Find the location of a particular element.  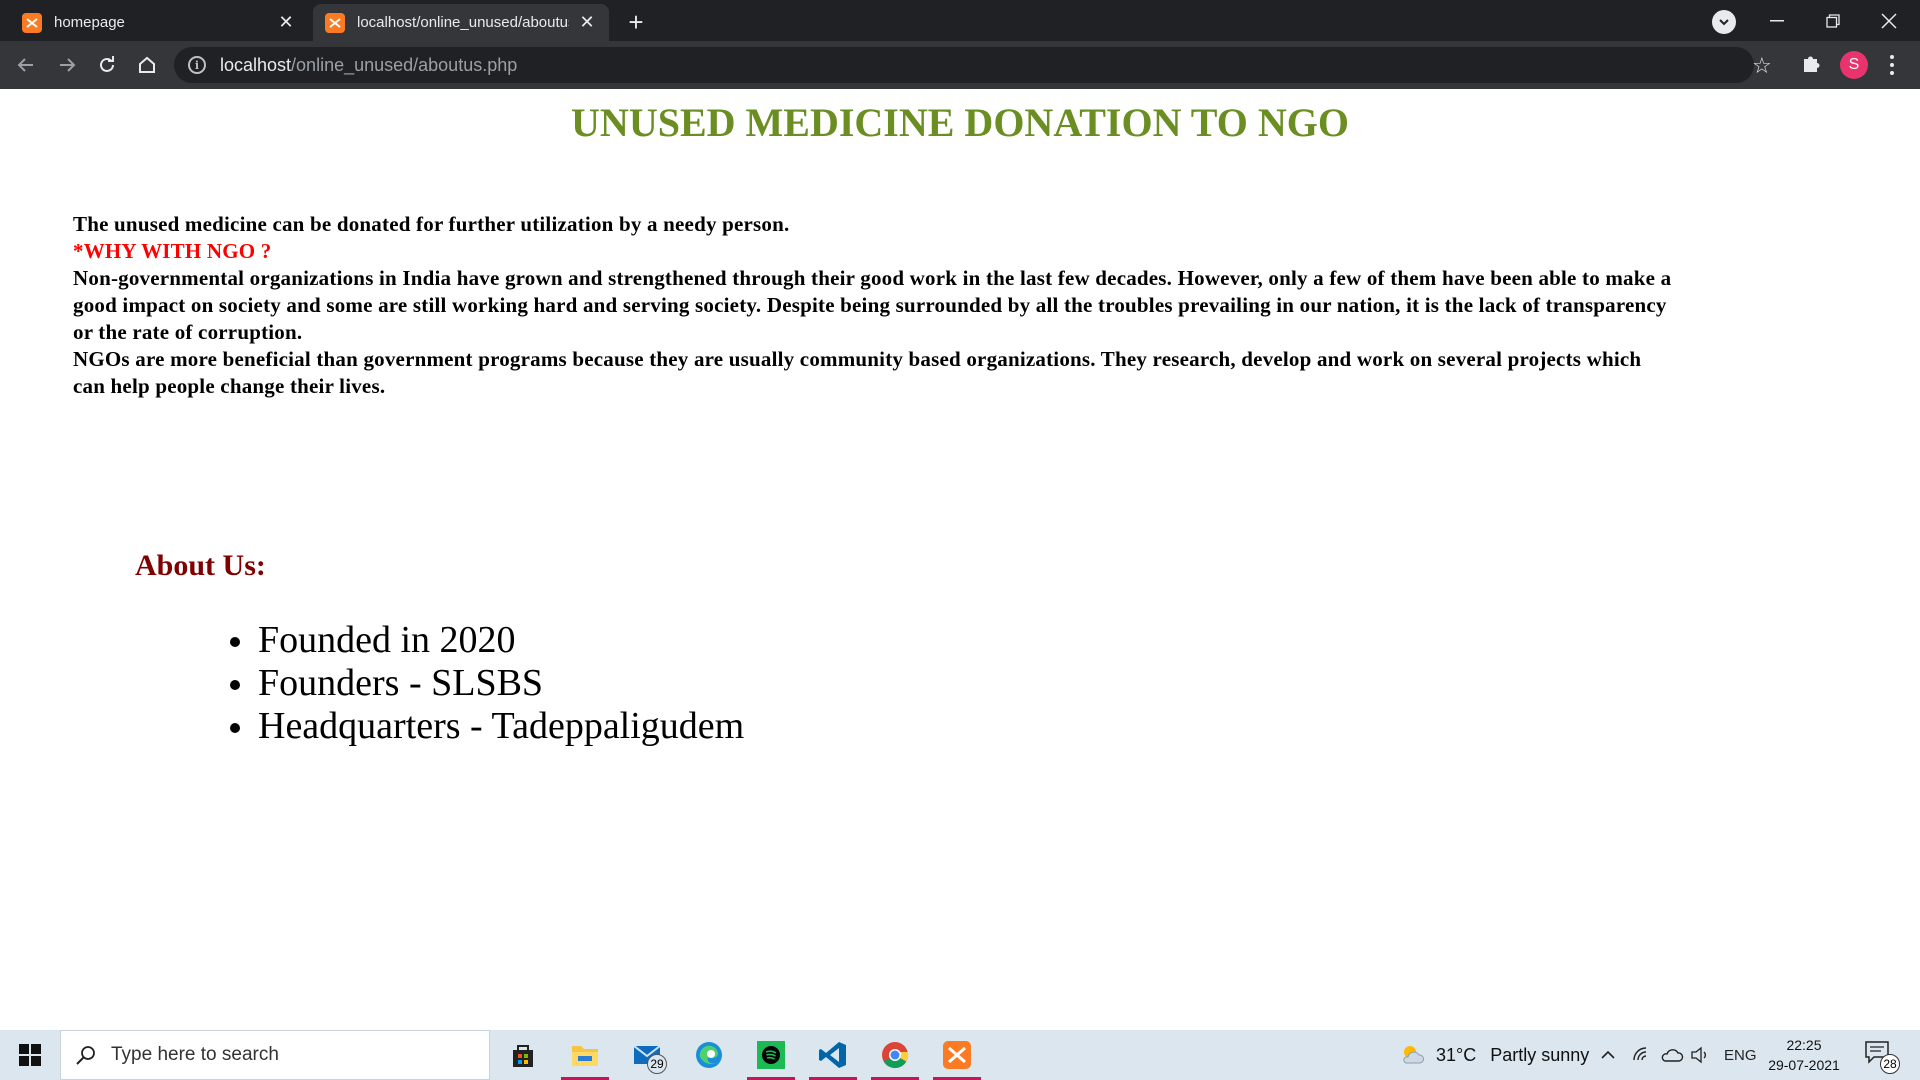

taskbar-store-button is located at coordinates (523, 1055).